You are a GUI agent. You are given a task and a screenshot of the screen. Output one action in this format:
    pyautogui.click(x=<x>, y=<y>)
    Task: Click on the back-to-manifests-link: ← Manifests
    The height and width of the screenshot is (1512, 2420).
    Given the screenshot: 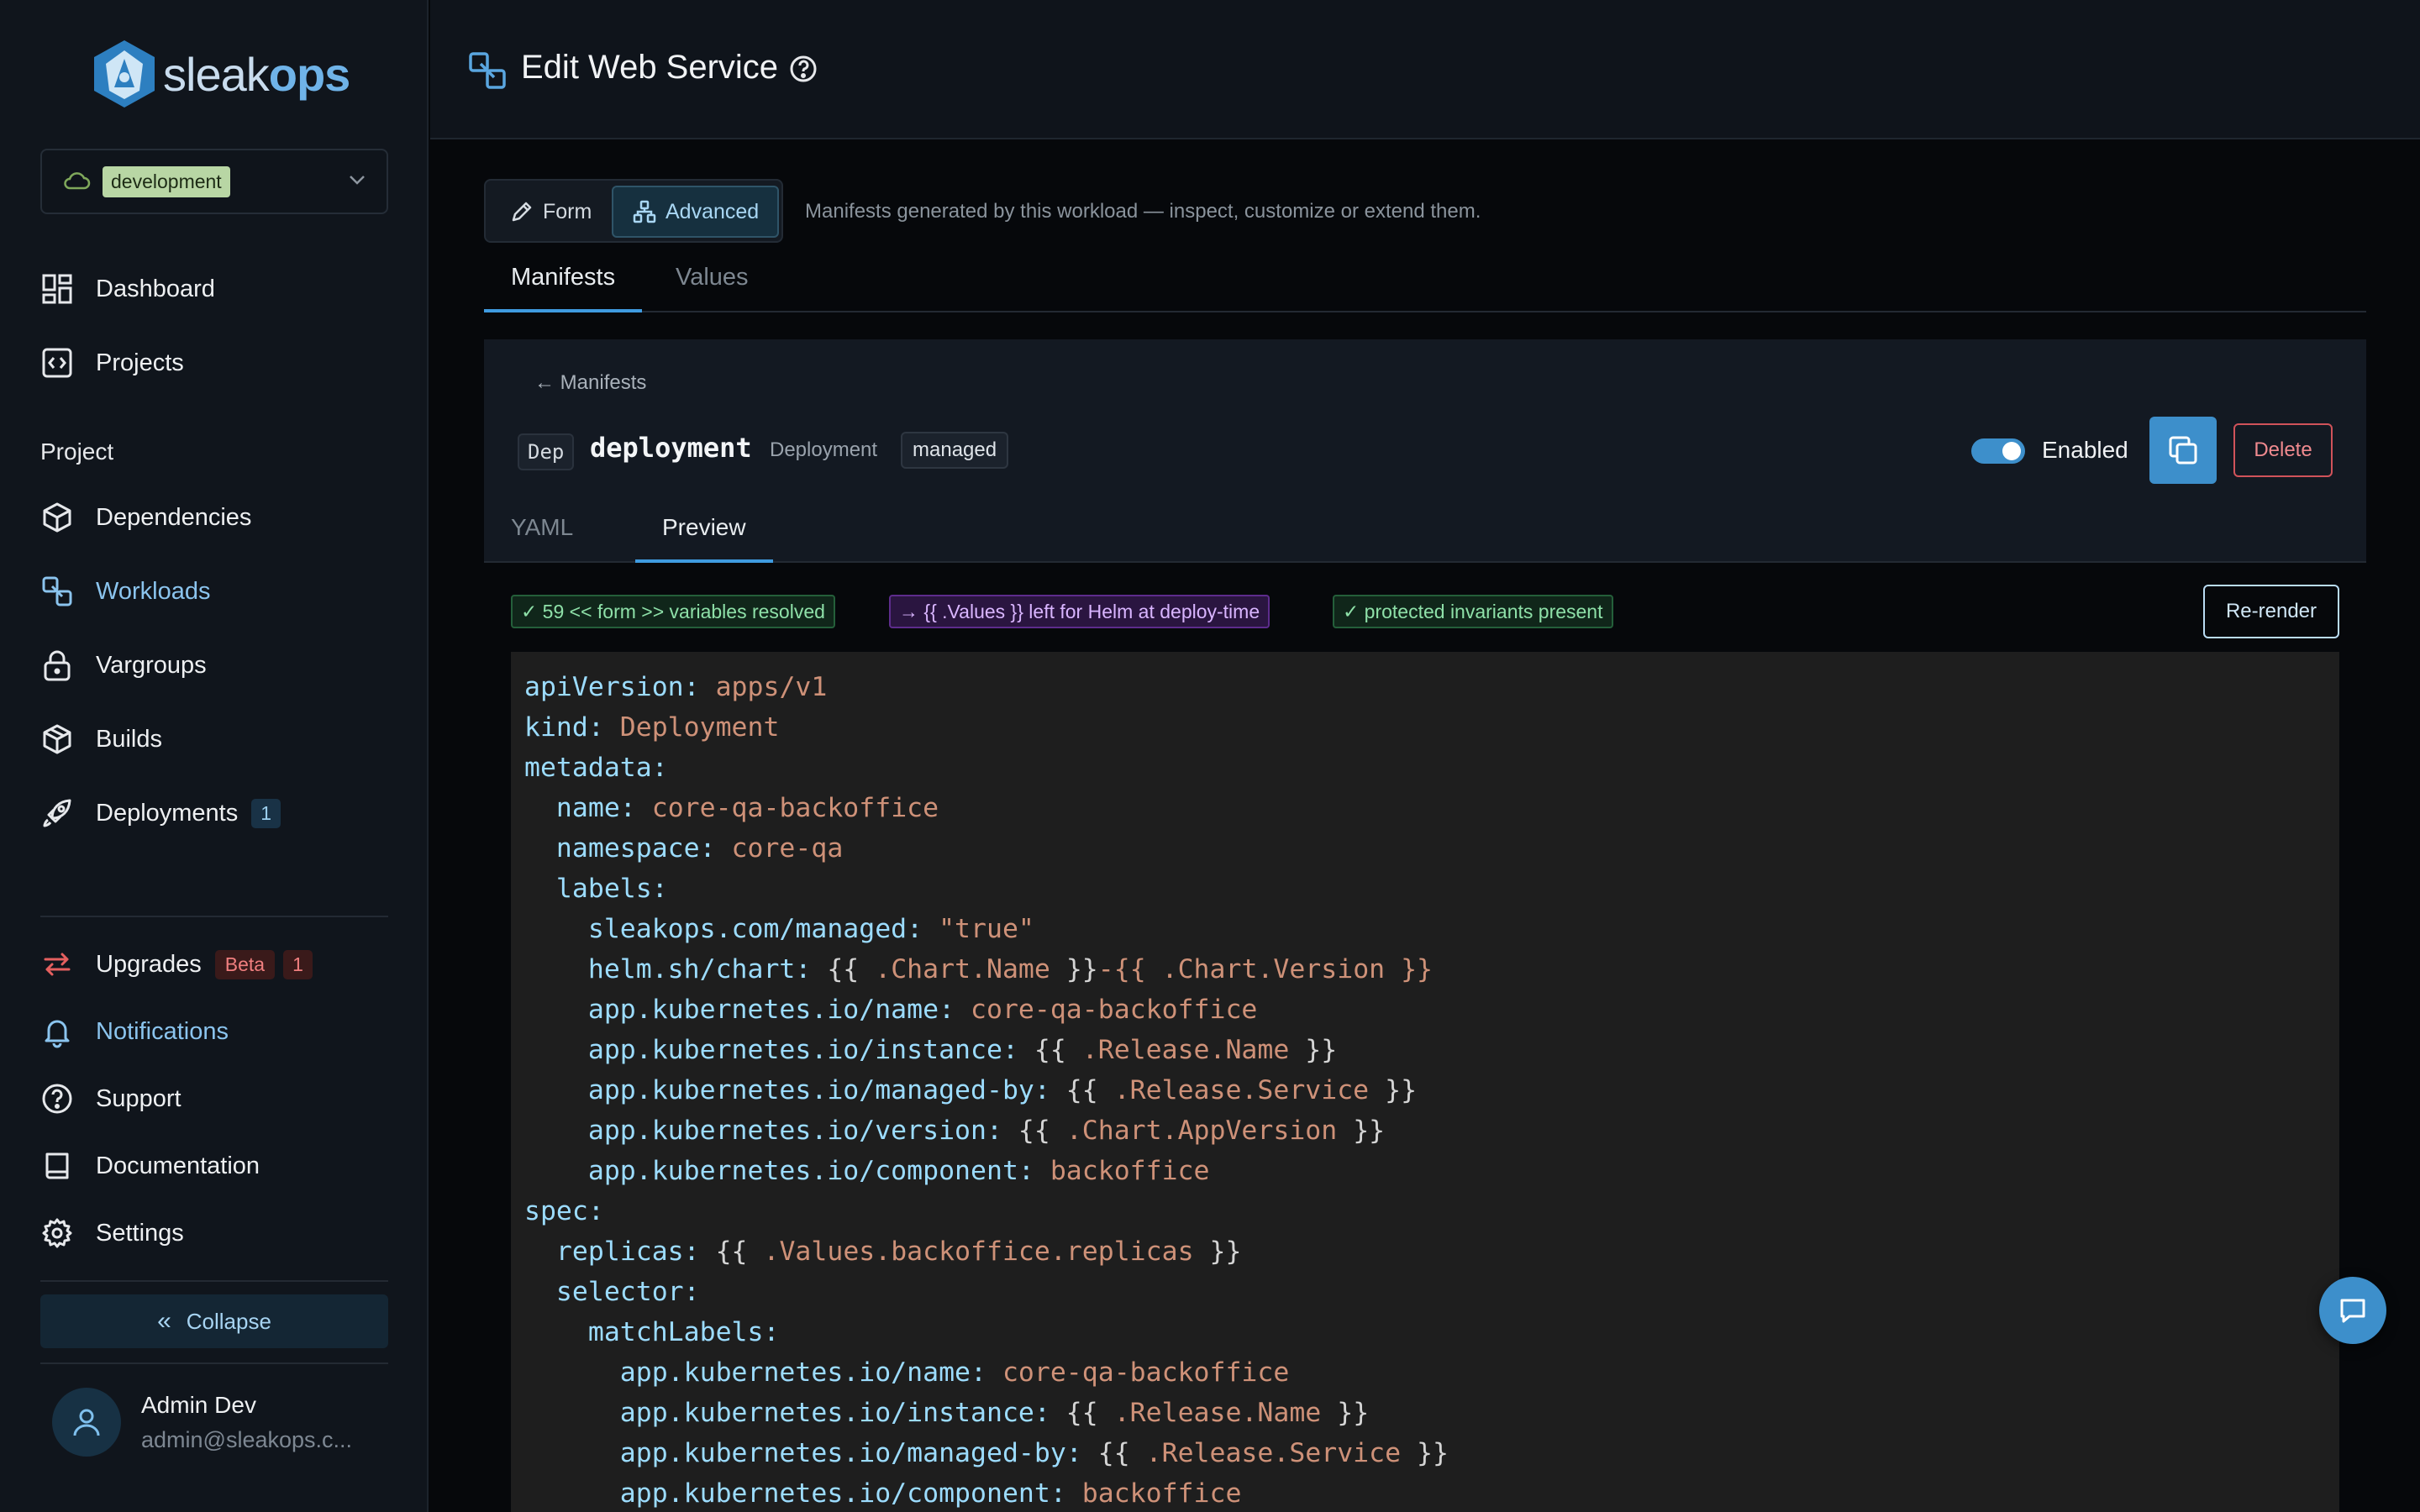 What is the action you would take?
    pyautogui.click(x=590, y=383)
    